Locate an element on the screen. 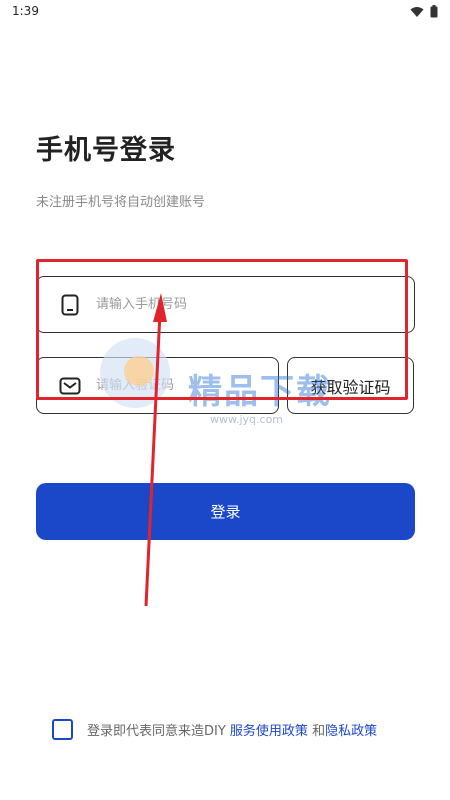  agree-checkbox is located at coordinates (62, 729).